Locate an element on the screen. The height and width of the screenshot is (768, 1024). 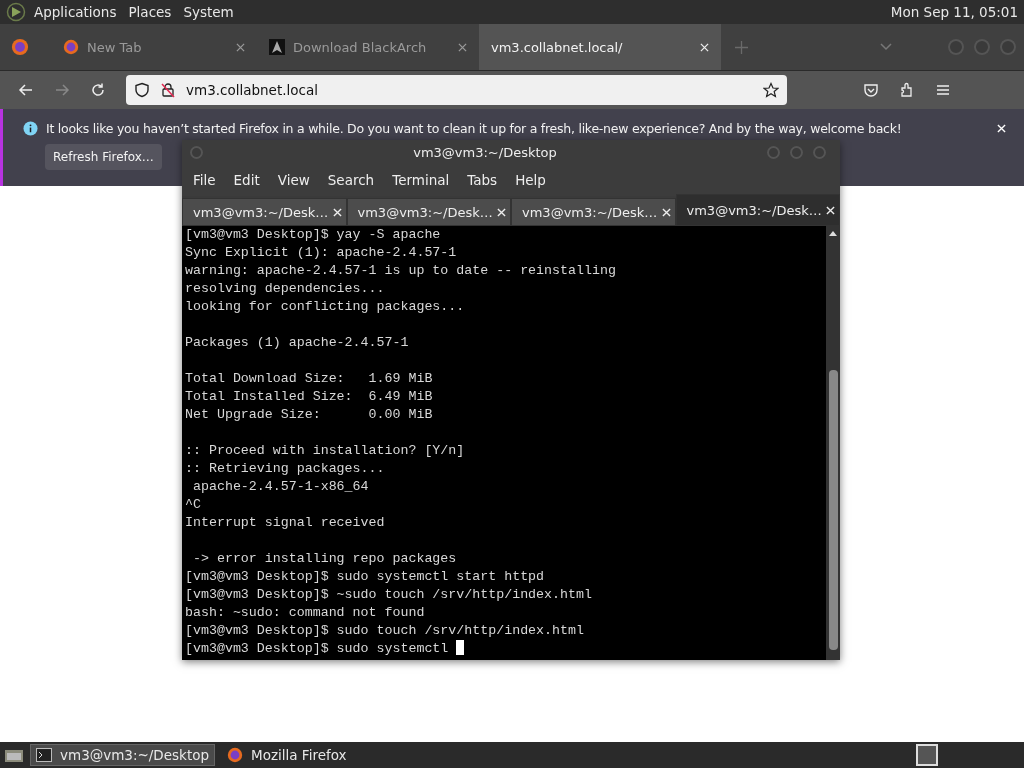
terminal-line: :: Proceed with installation? [Y/n] is located at coordinates (325, 451).